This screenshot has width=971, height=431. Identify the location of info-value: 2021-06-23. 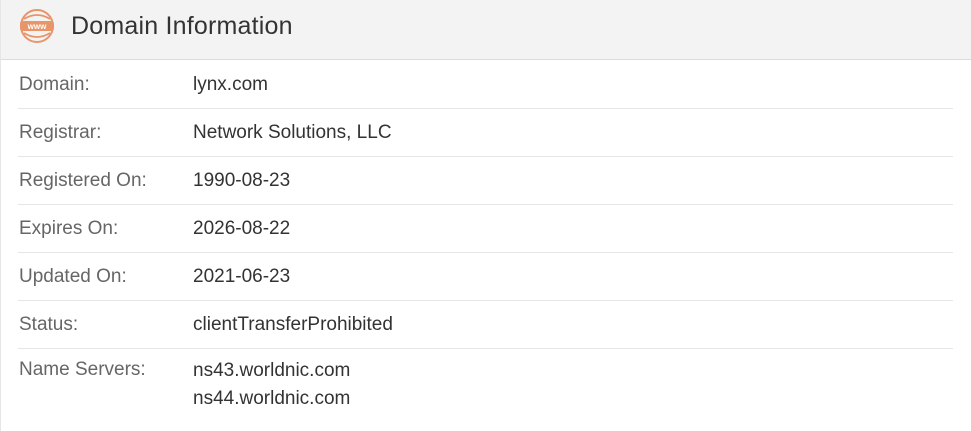
(242, 276).